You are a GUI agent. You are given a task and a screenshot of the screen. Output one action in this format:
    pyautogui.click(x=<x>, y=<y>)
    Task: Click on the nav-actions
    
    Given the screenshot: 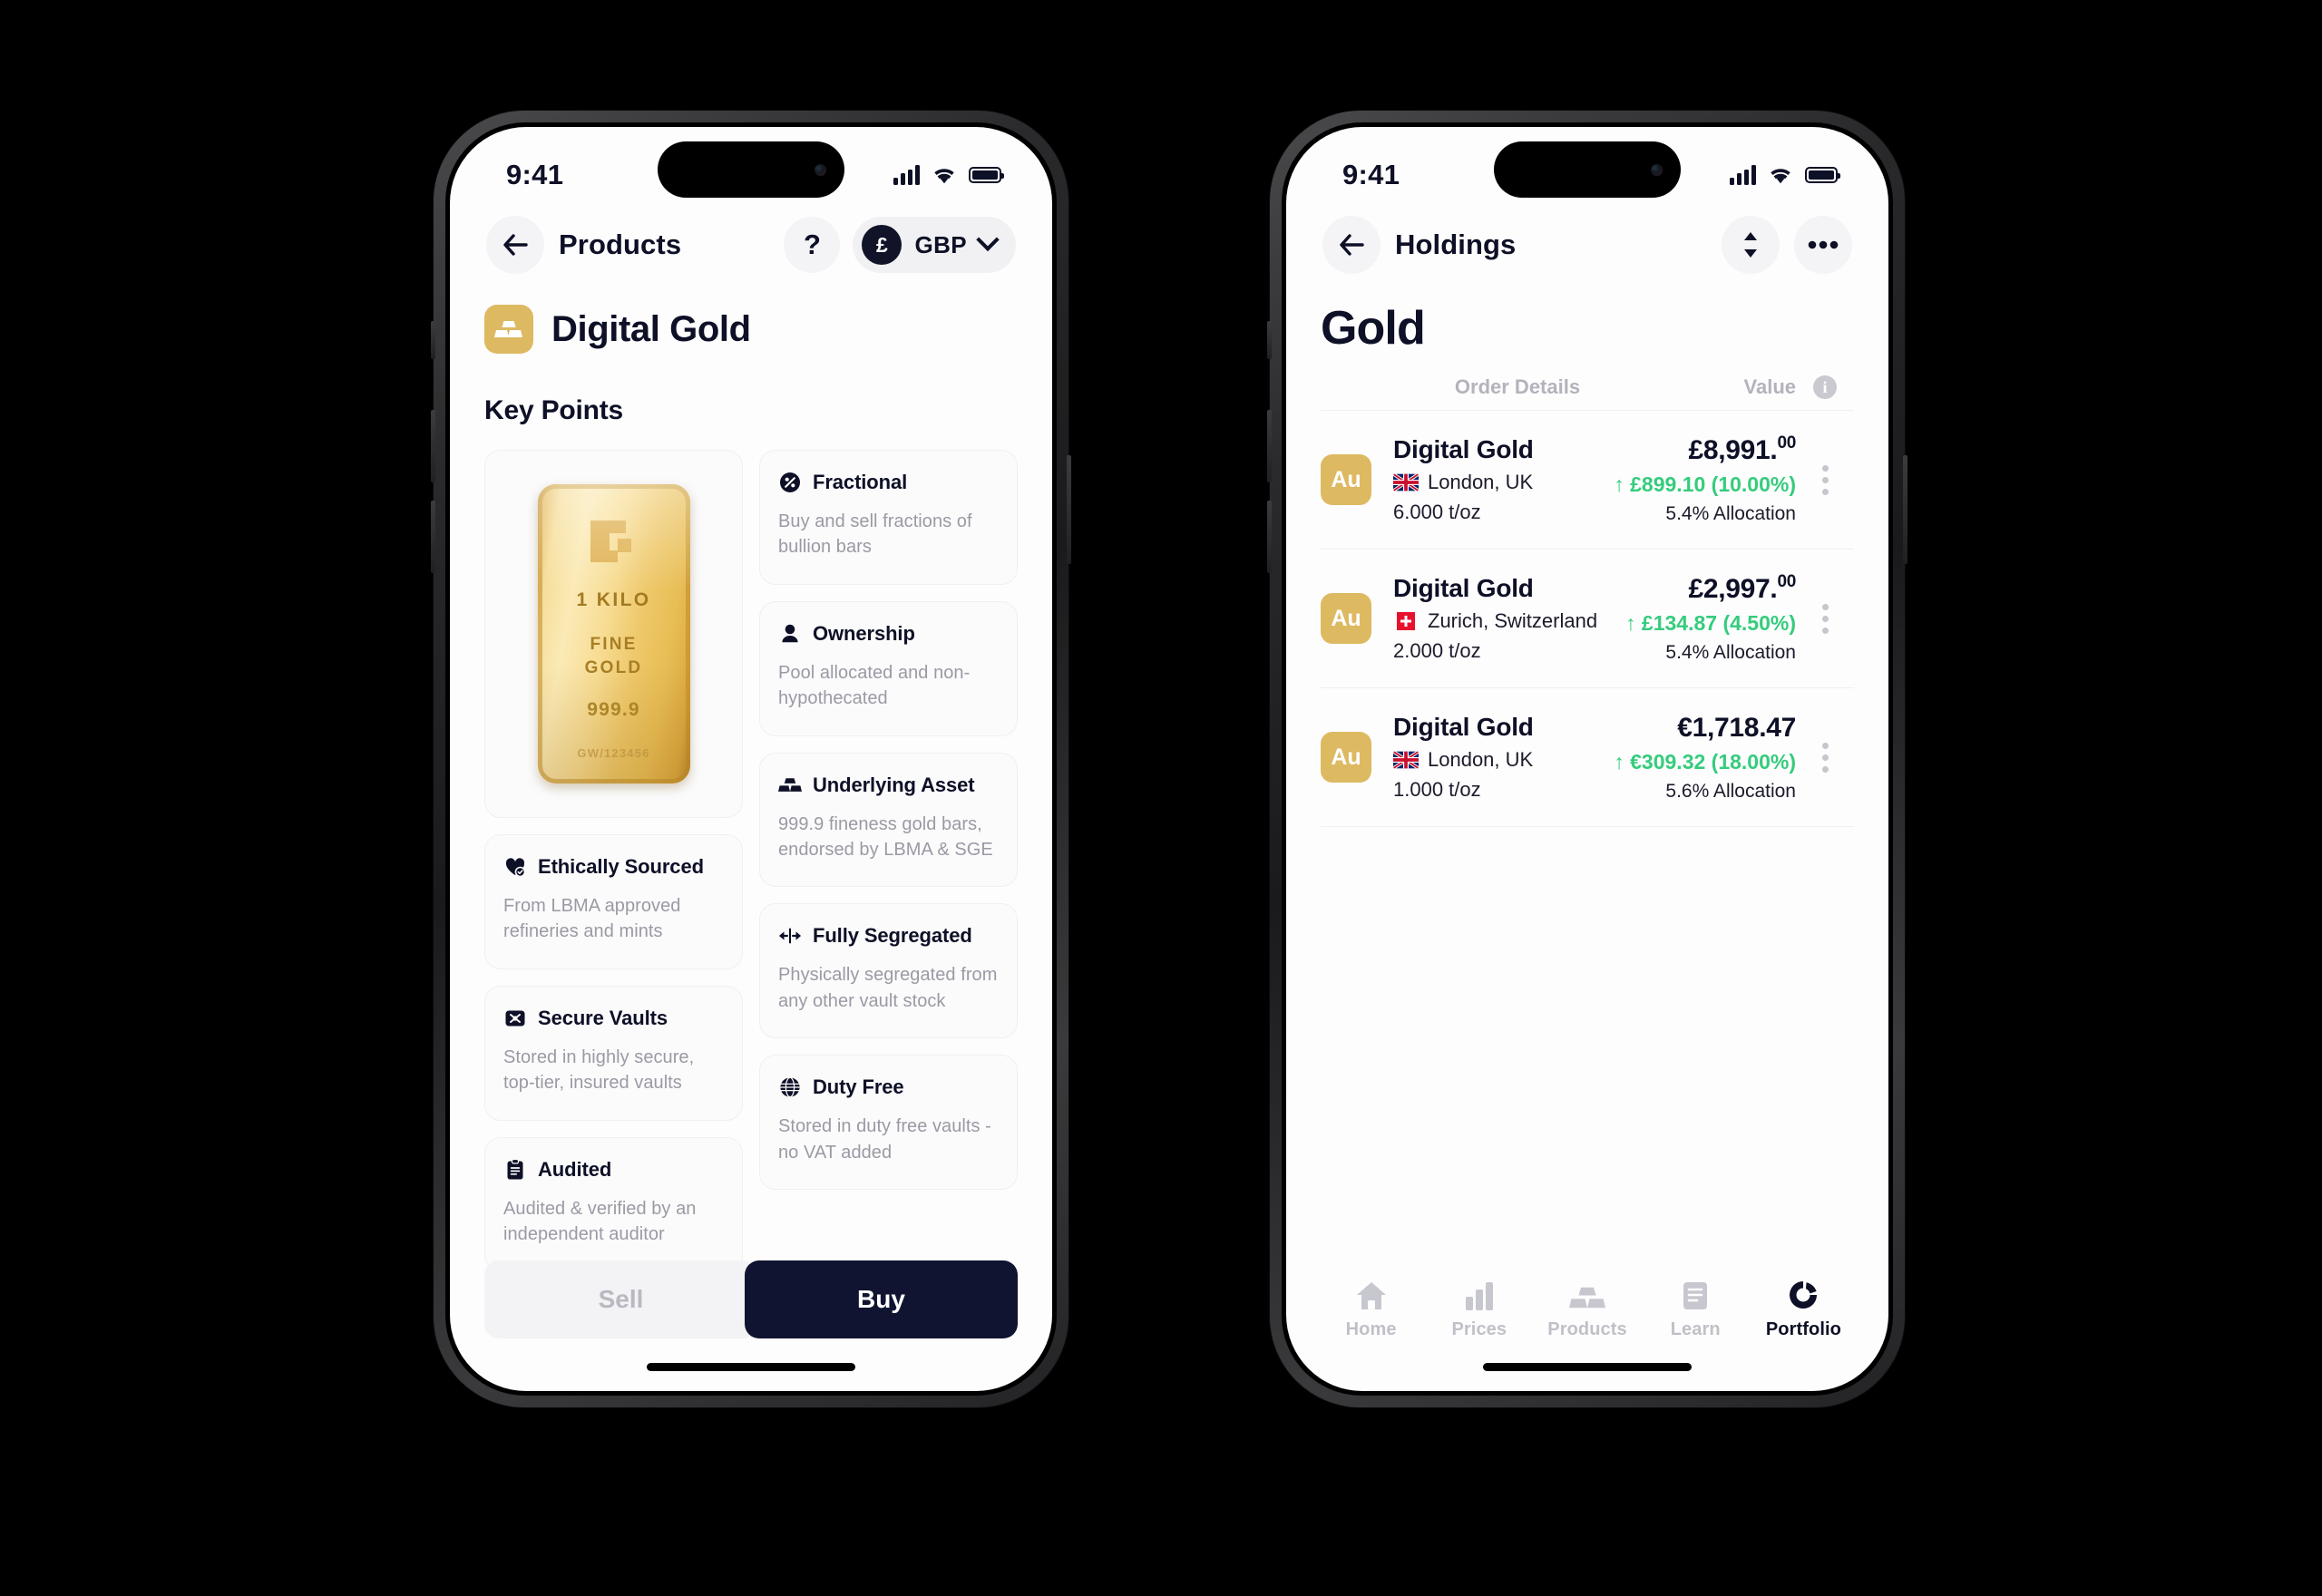 What is the action you would take?
    pyautogui.click(x=1787, y=245)
    